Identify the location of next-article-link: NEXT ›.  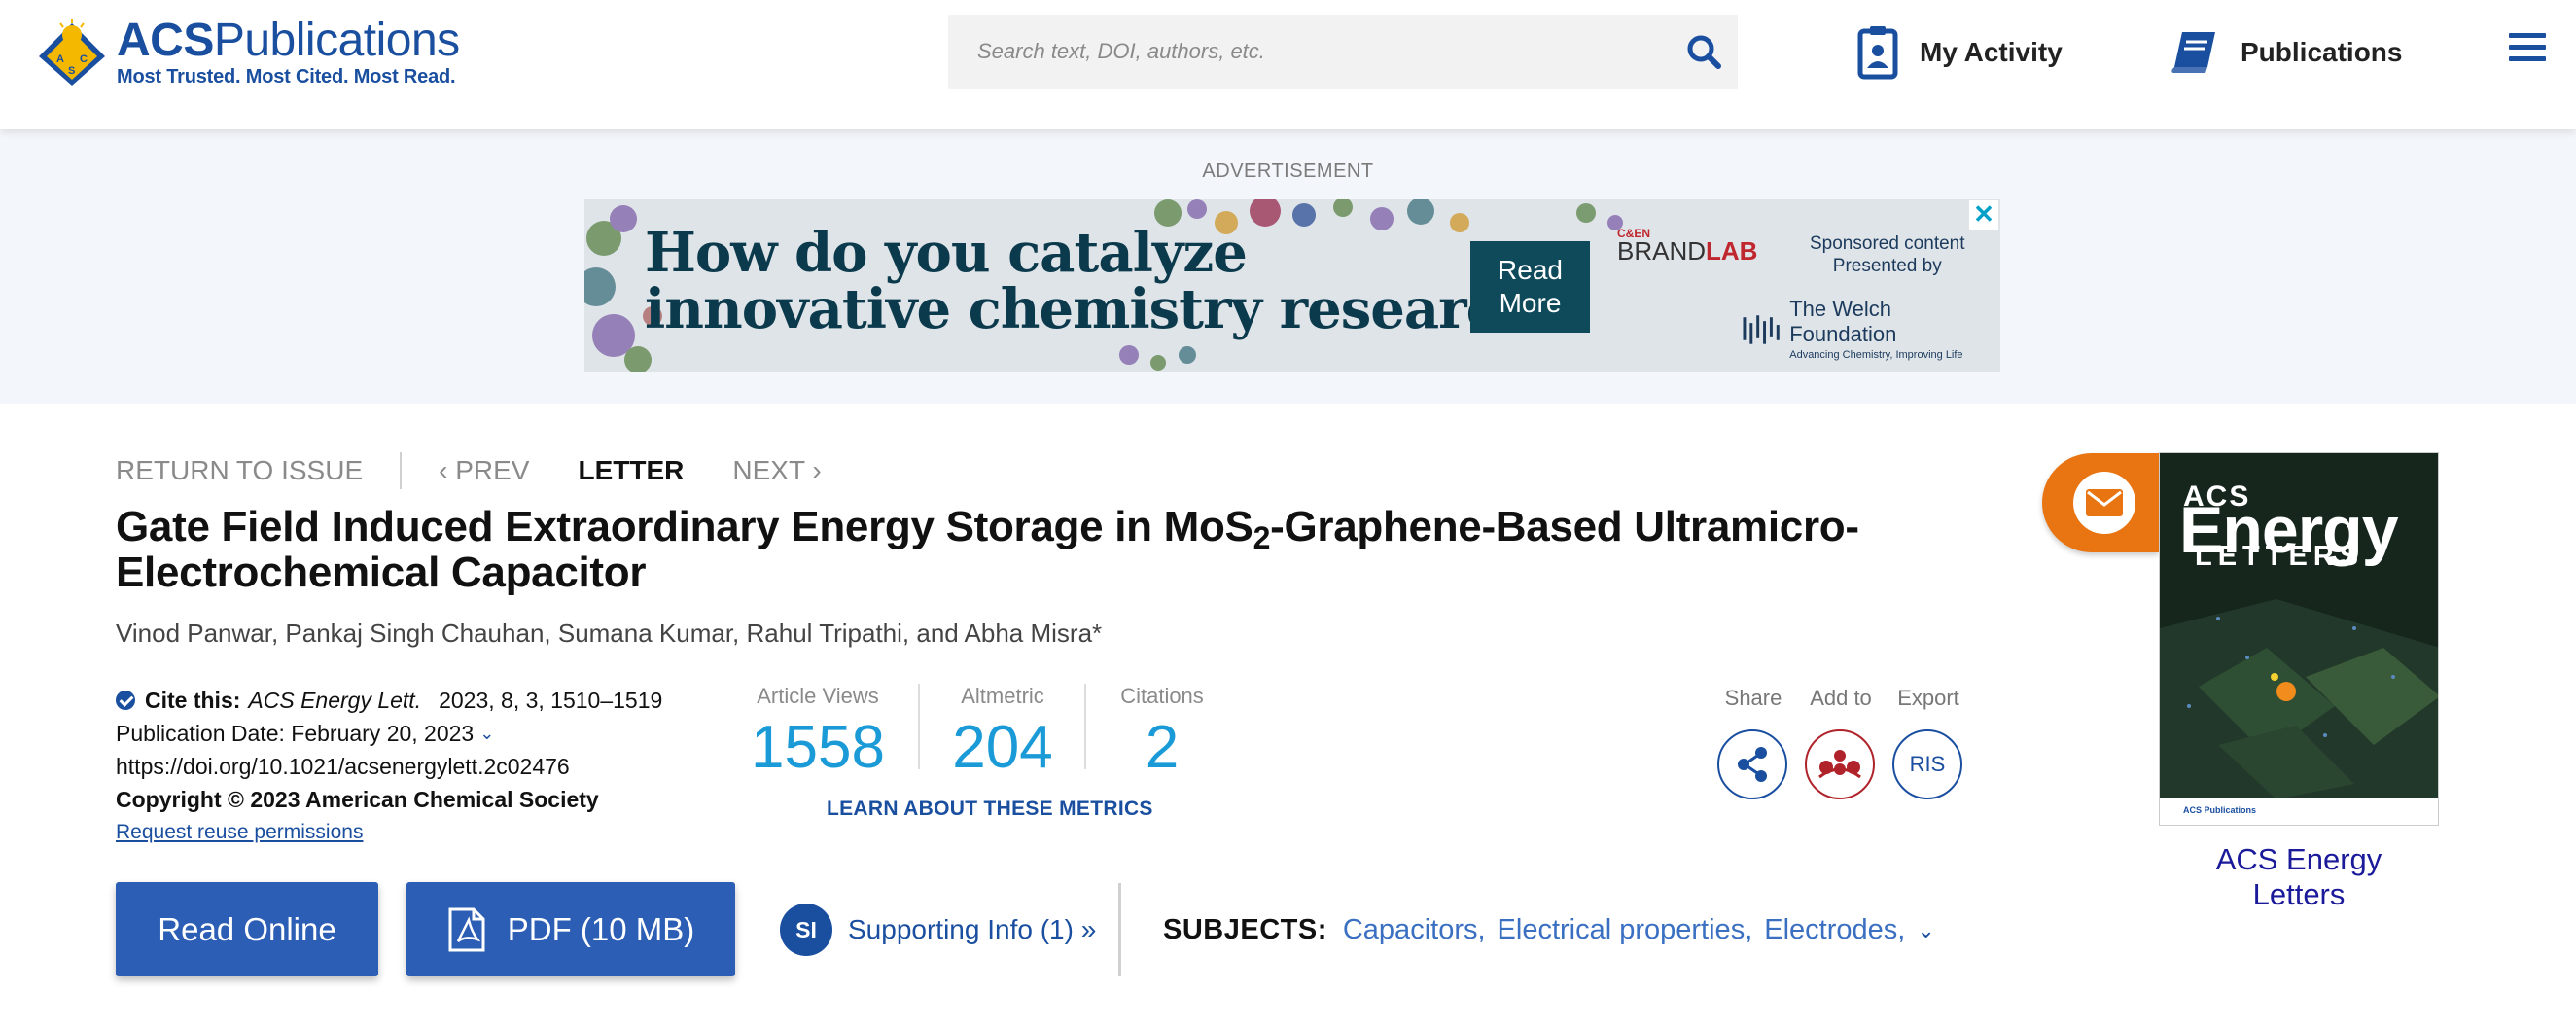
(777, 470).